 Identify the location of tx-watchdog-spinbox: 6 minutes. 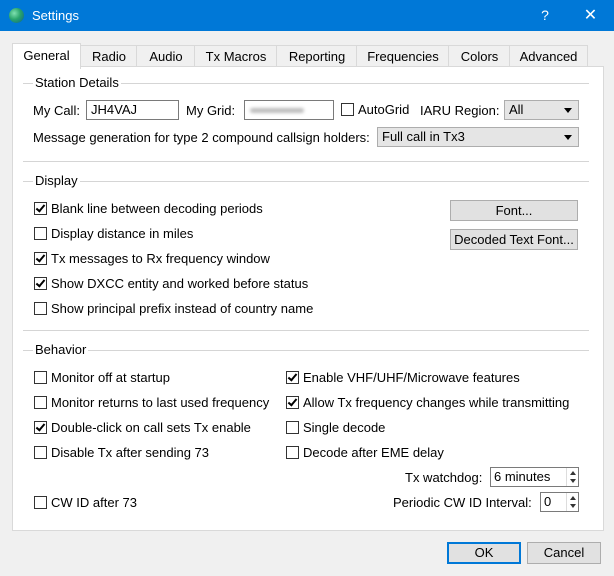
(534, 477).